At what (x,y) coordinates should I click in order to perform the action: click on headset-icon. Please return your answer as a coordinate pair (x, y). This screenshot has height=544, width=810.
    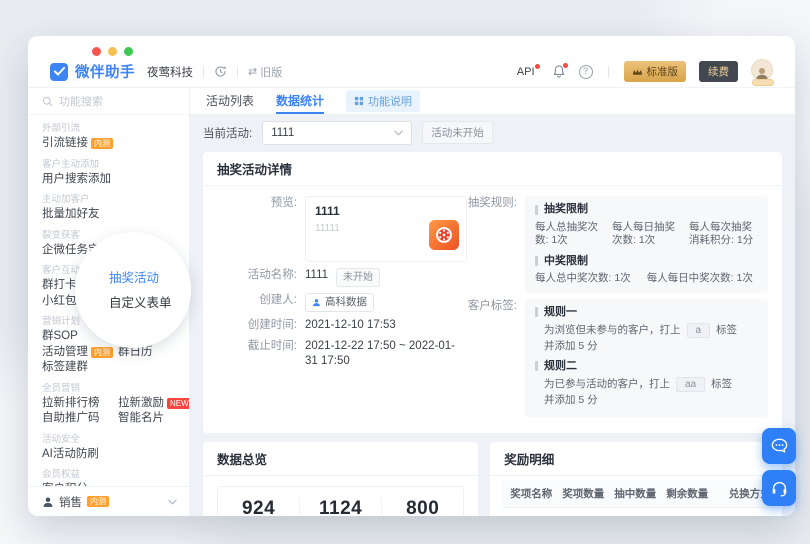
    Looking at the image, I should click on (779, 488).